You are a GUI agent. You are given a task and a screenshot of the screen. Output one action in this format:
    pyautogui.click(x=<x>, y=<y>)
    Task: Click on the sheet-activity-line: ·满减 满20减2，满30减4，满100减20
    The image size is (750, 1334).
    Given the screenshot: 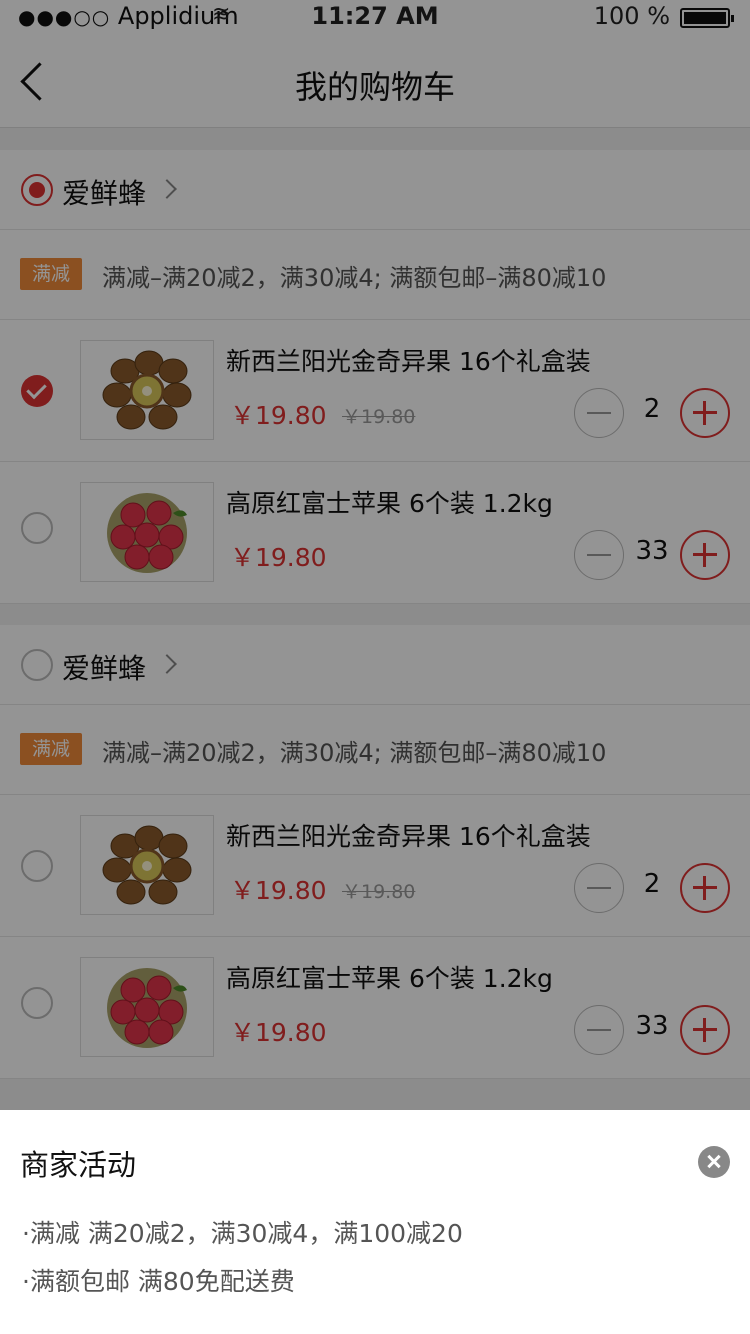 What is the action you would take?
    pyautogui.click(x=242, y=1233)
    